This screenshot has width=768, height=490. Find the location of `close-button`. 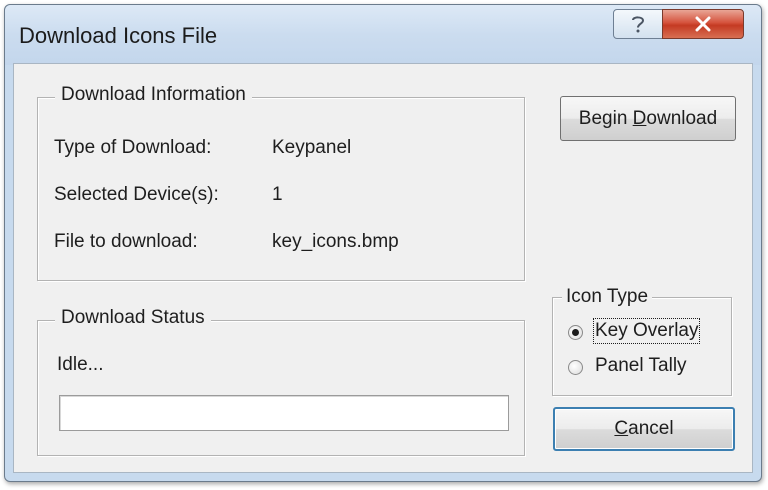

close-button is located at coordinates (703, 24).